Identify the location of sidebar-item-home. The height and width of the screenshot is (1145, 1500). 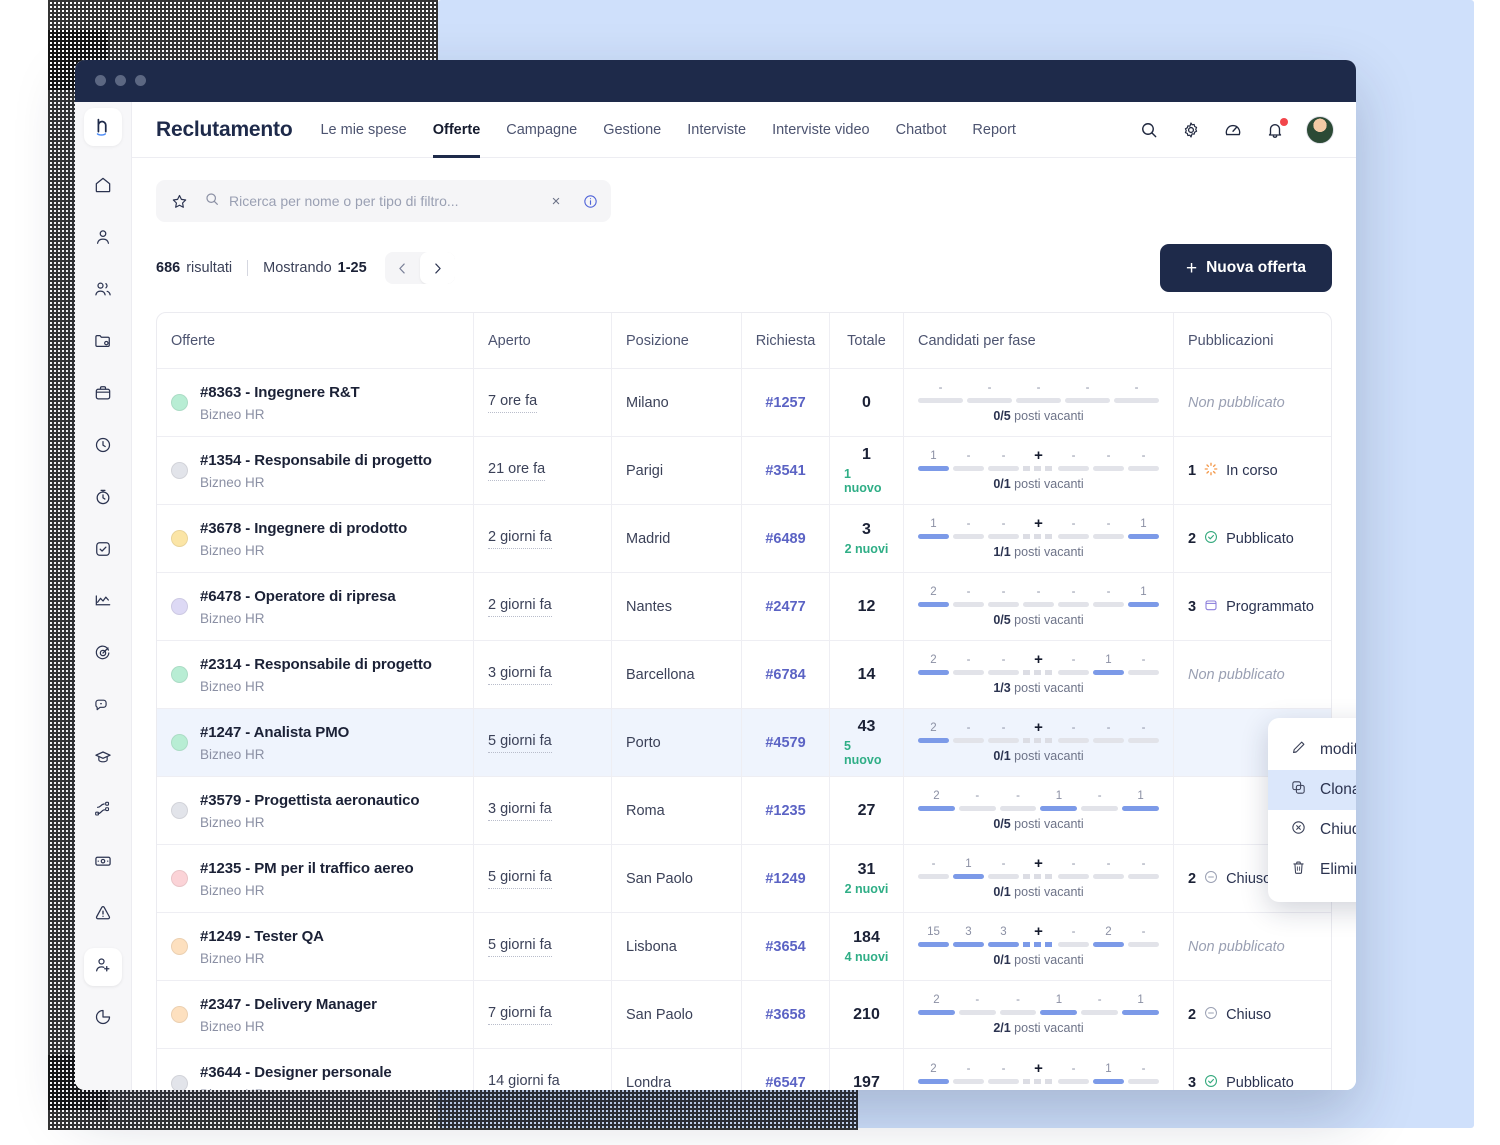
(103, 187).